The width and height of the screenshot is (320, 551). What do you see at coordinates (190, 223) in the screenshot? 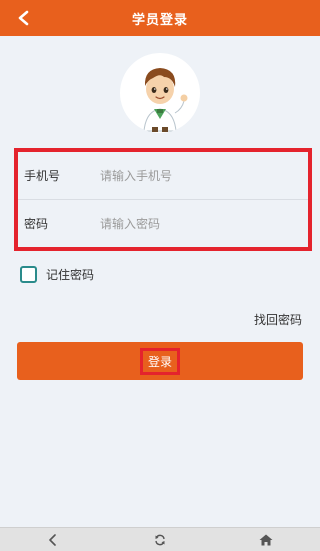
I see `password-input` at bounding box center [190, 223].